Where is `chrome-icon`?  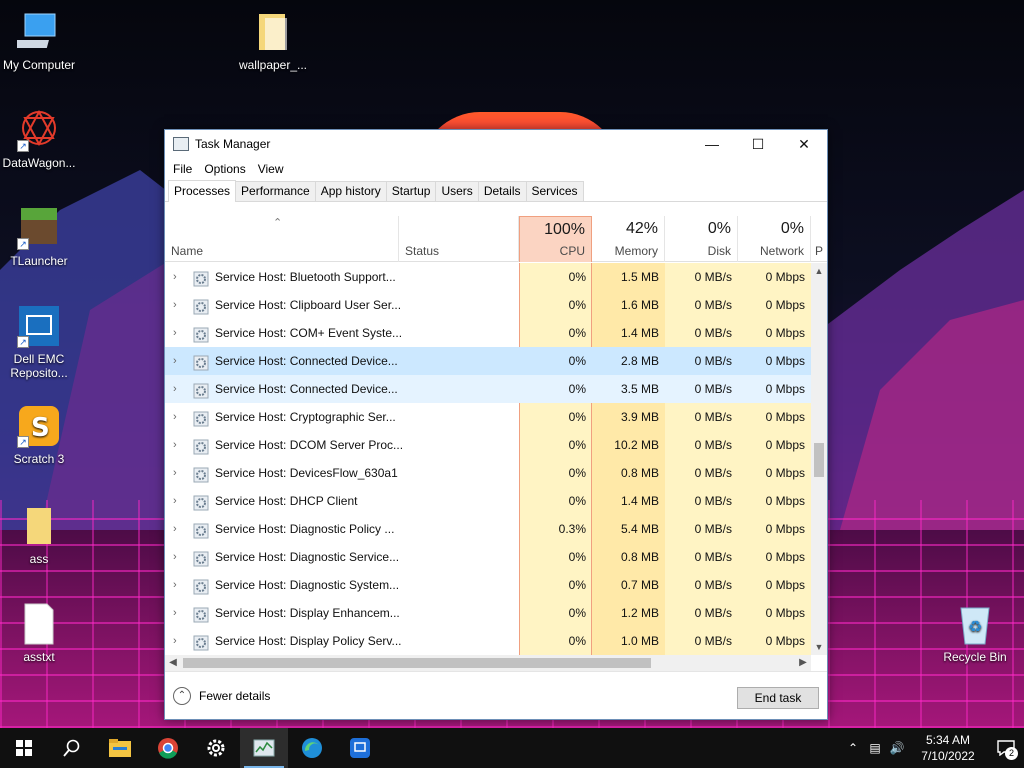
chrome-icon is located at coordinates (168, 748).